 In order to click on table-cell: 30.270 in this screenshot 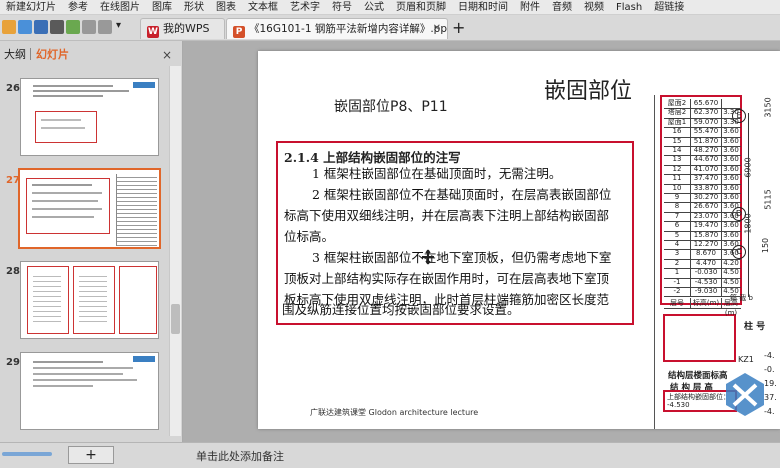, I will do `click(706, 198)`.